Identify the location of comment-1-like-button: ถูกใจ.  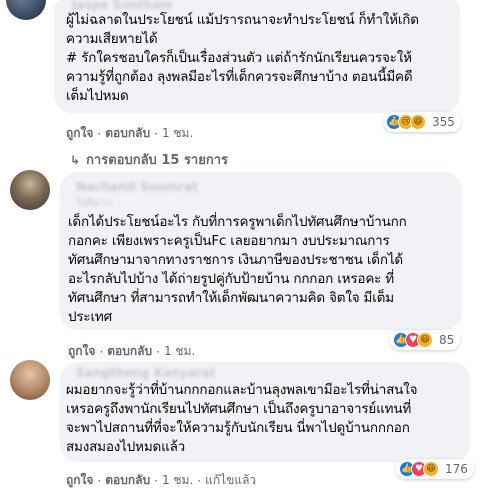
(79, 133).